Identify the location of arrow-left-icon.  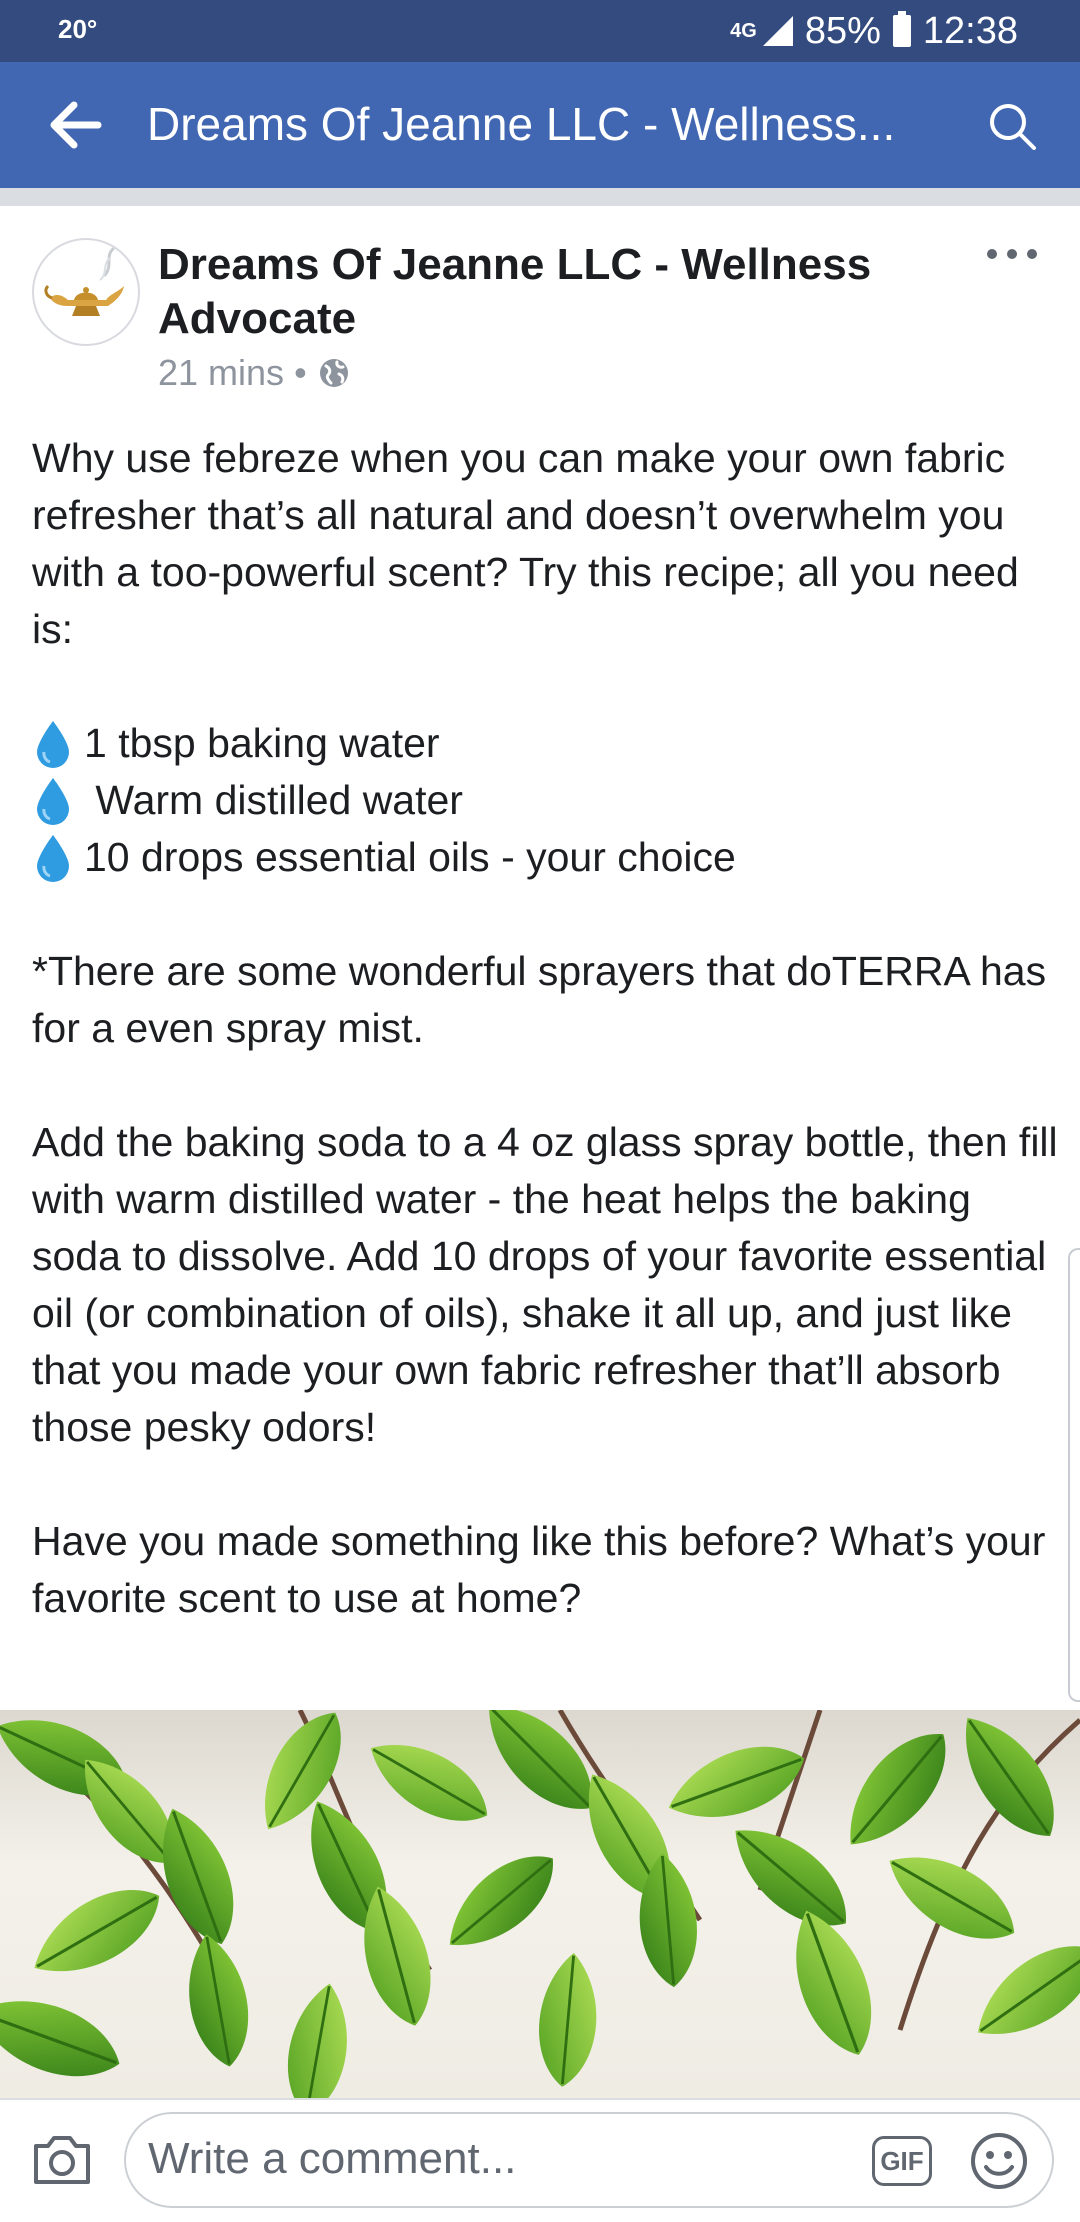
(74, 125).